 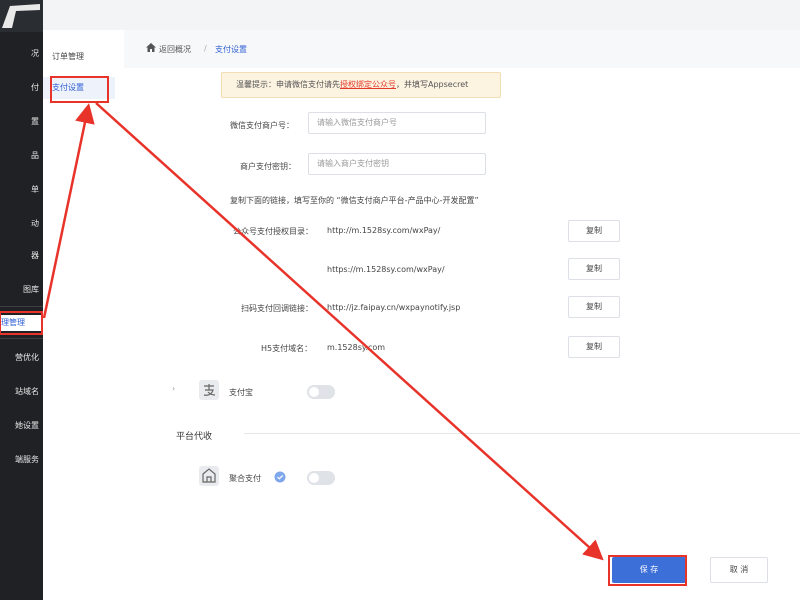 I want to click on notice-suffix: ，并填写Appsecret, so click(x=432, y=84).